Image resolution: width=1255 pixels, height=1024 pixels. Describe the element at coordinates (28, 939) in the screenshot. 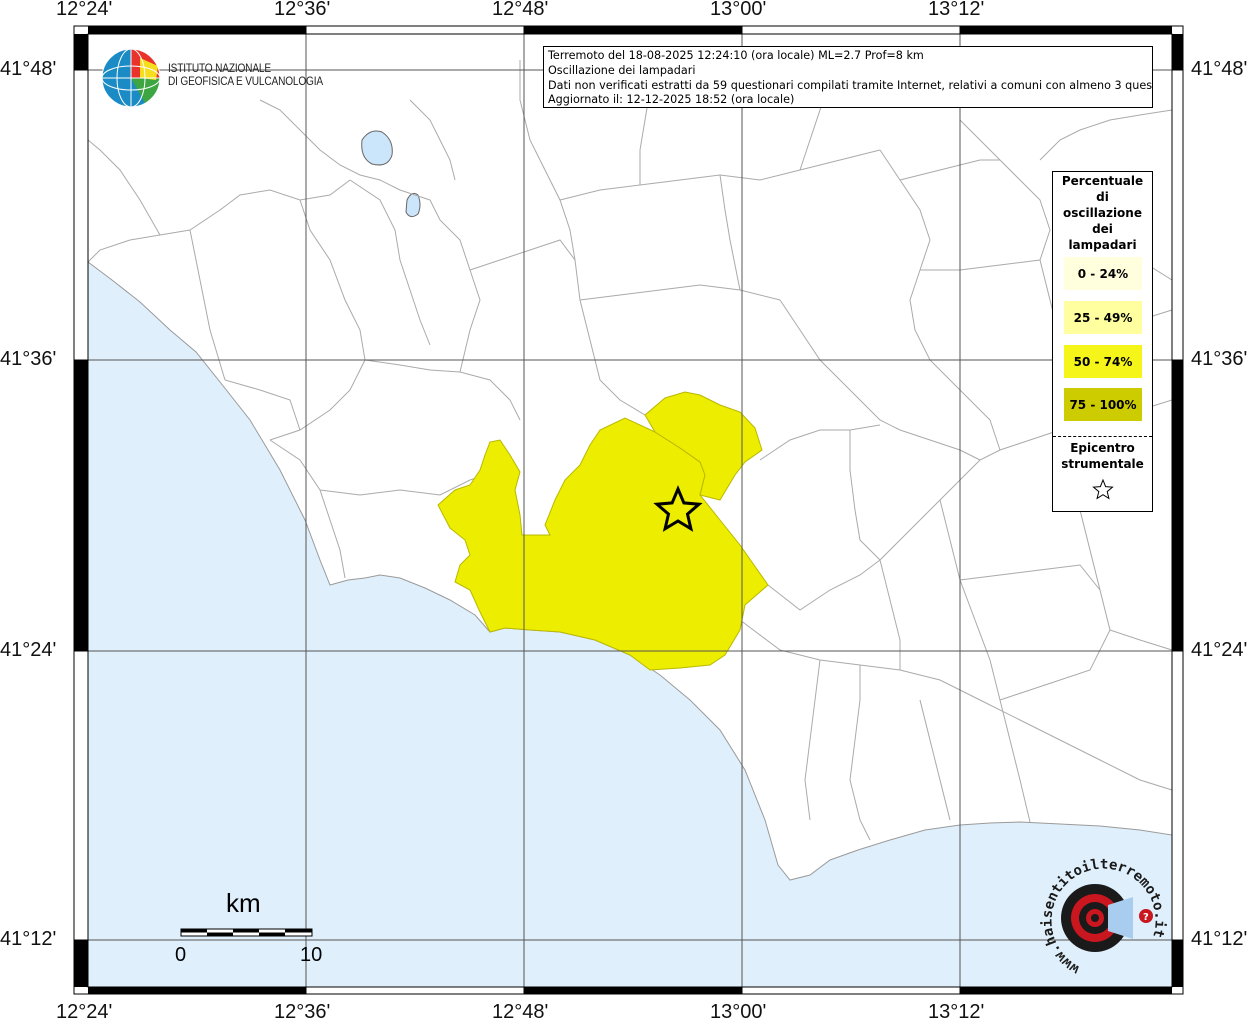

I see `lat-label-left-4: 41°12'` at that location.